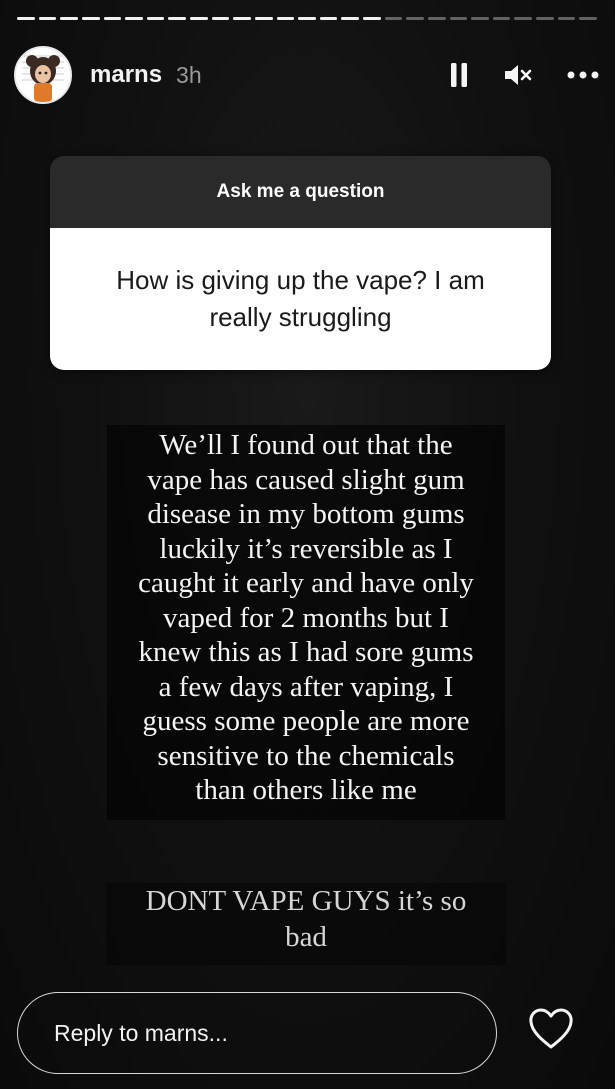  I want to click on post-time: 3h, so click(189, 74).